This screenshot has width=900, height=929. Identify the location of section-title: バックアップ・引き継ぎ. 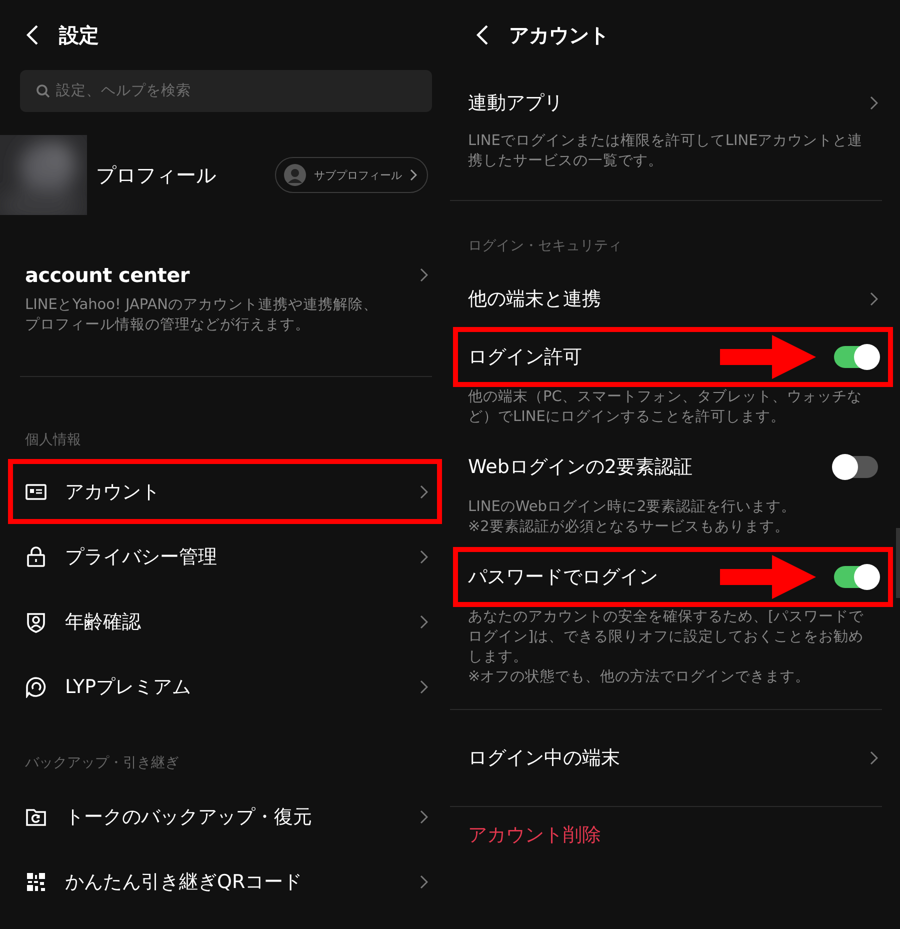
(102, 763).